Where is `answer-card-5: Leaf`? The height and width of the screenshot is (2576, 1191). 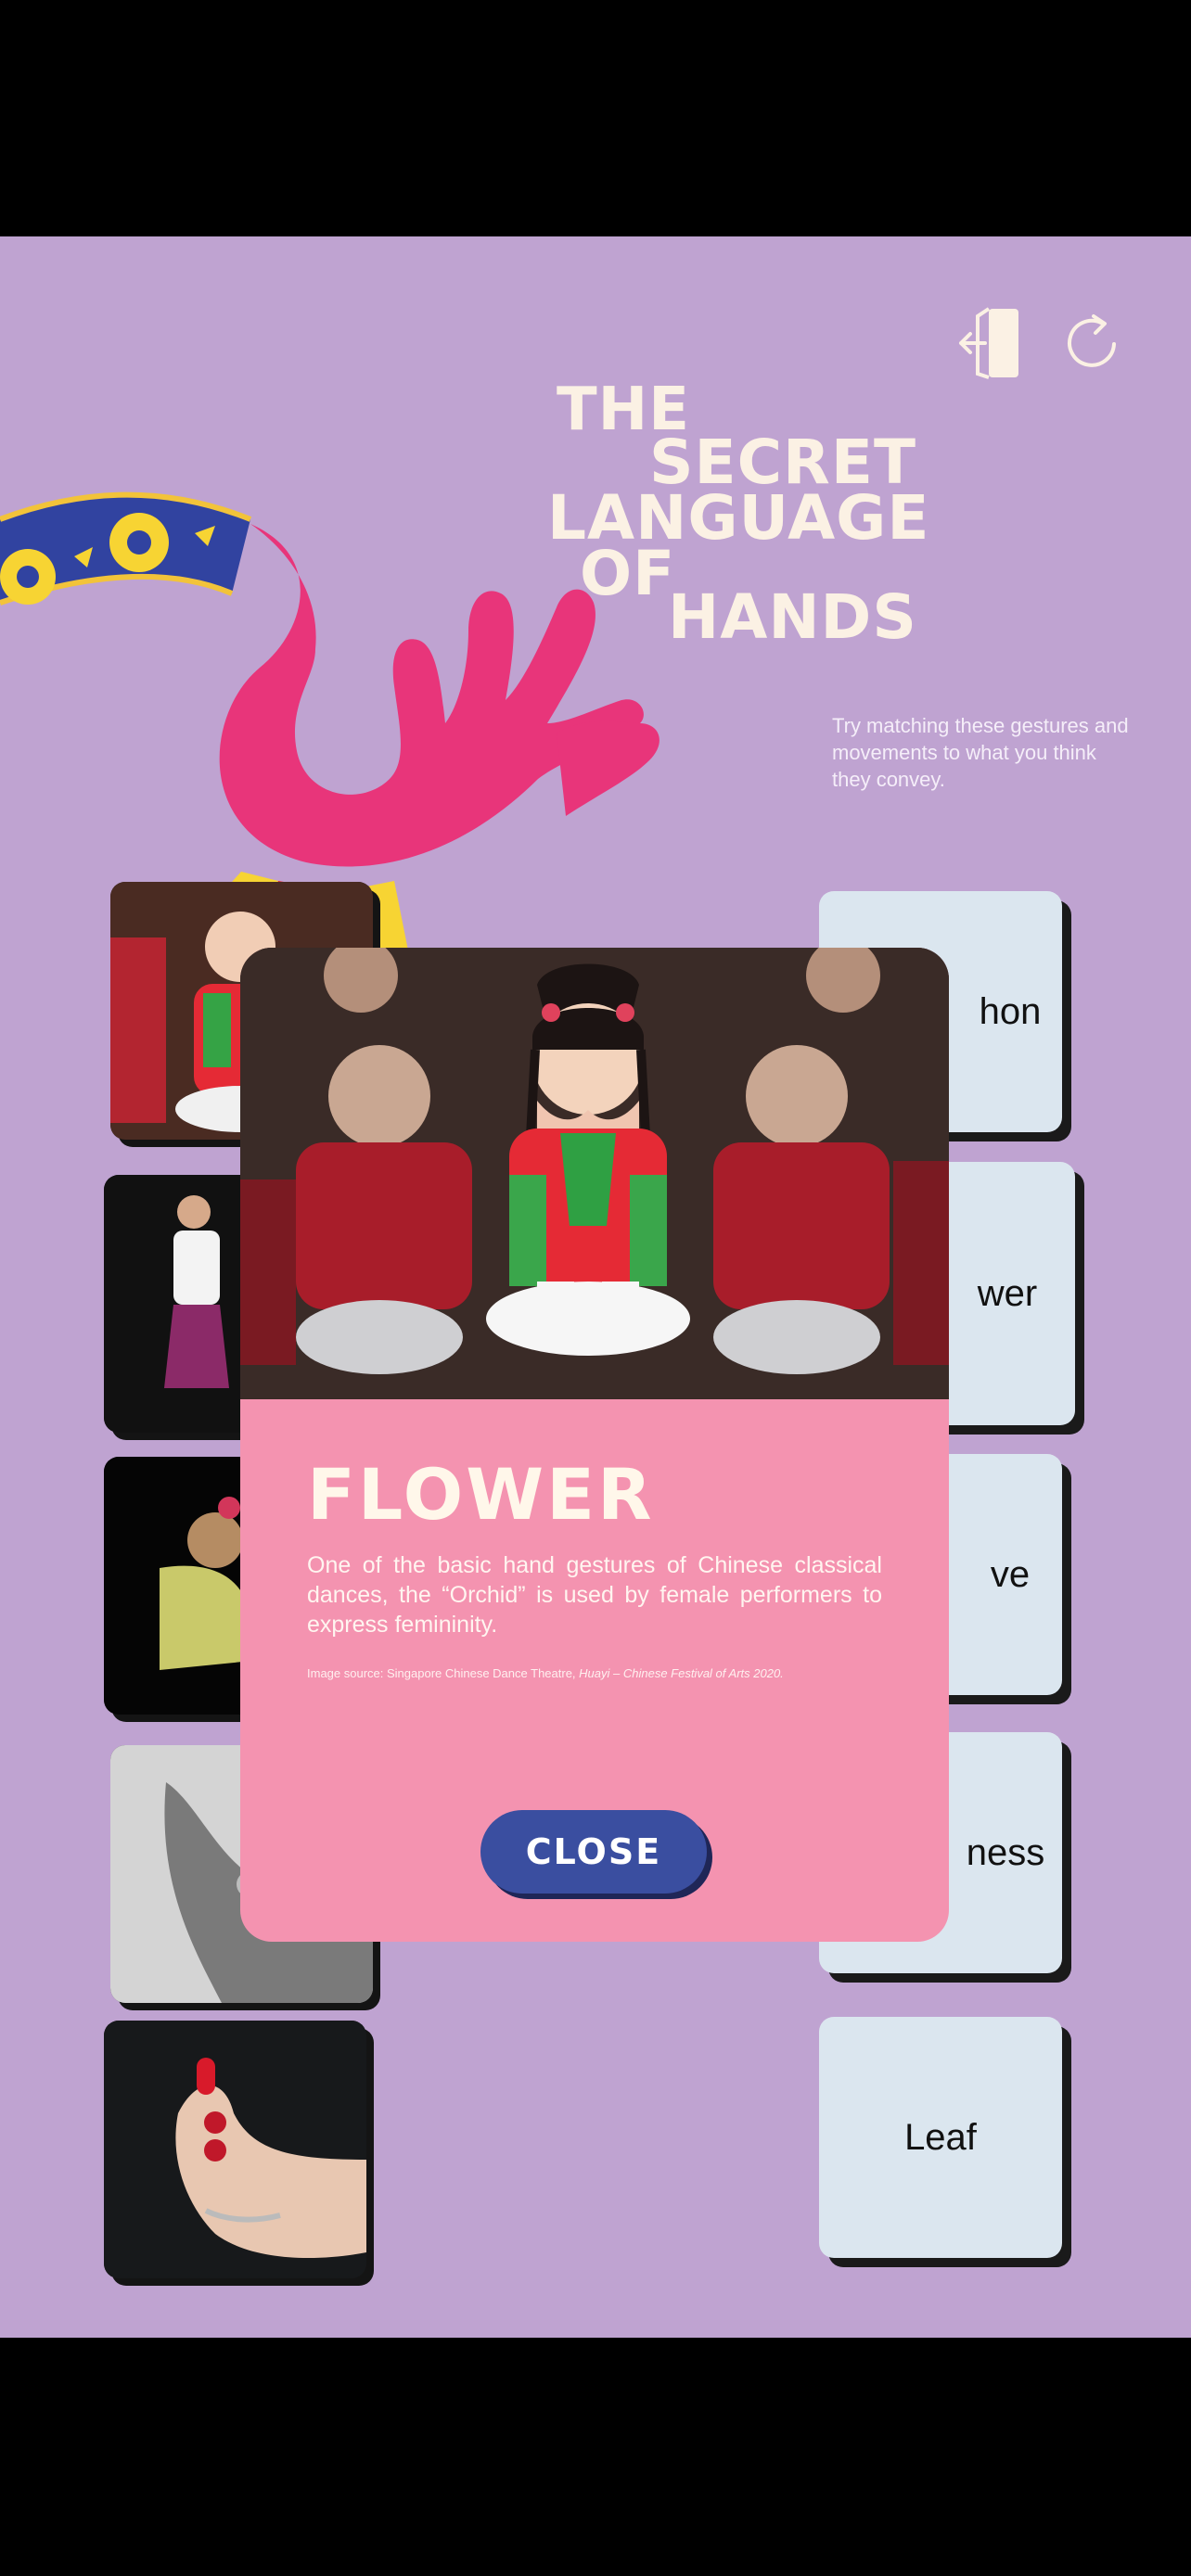
answer-card-5: Leaf is located at coordinates (940, 2138).